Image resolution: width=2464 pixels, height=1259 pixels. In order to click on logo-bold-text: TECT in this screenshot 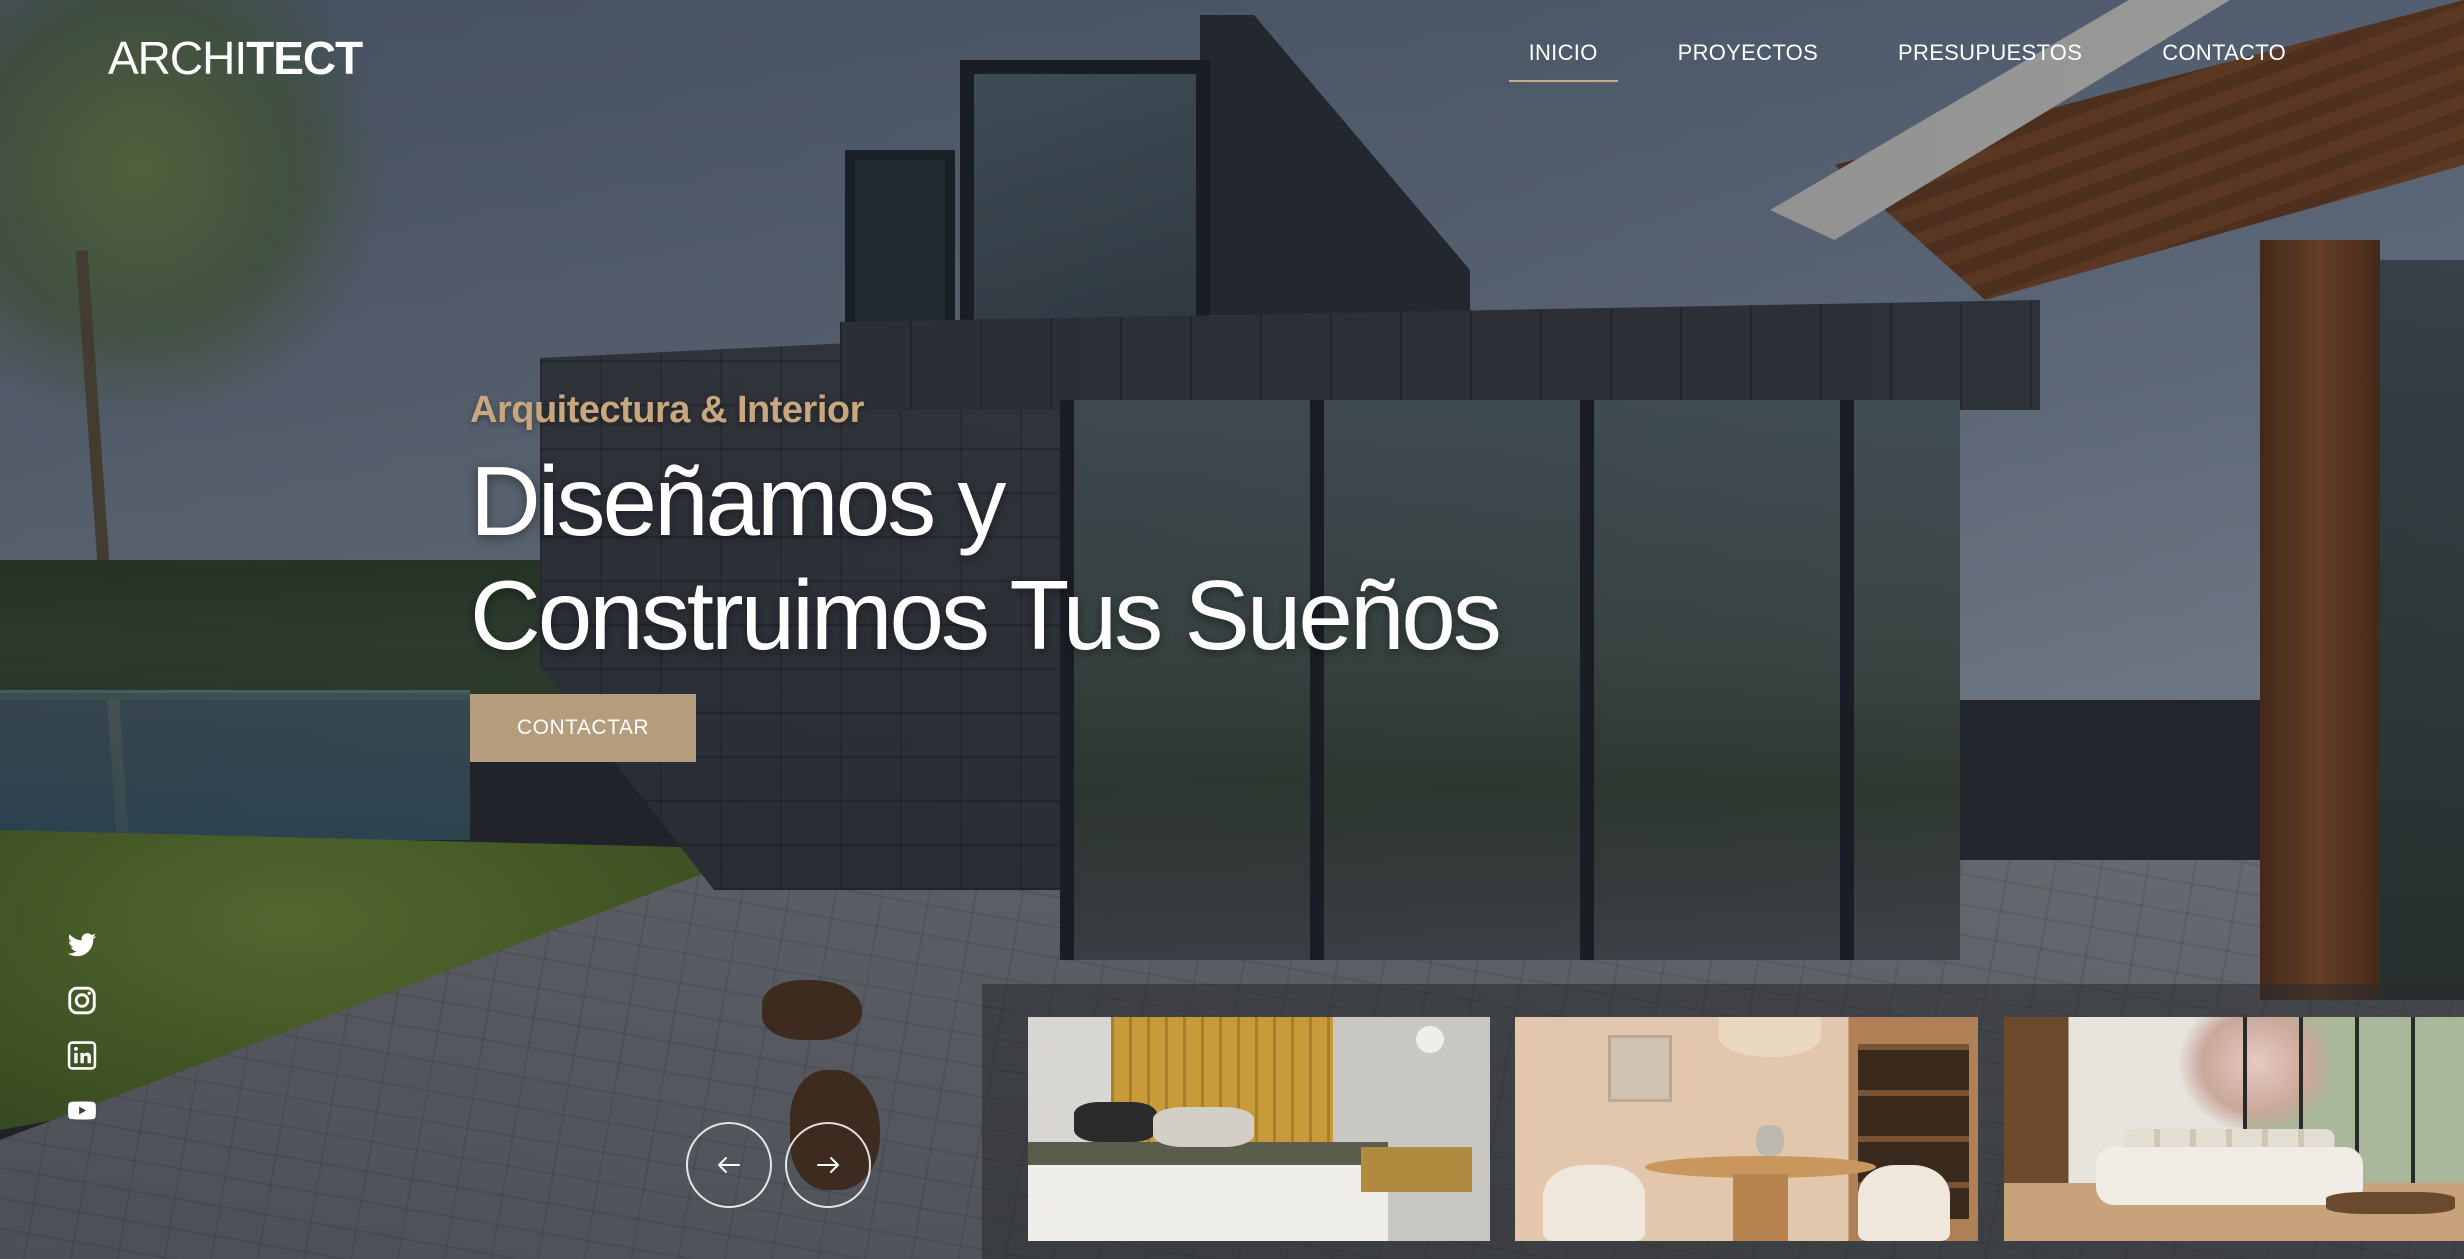, I will do `click(304, 58)`.